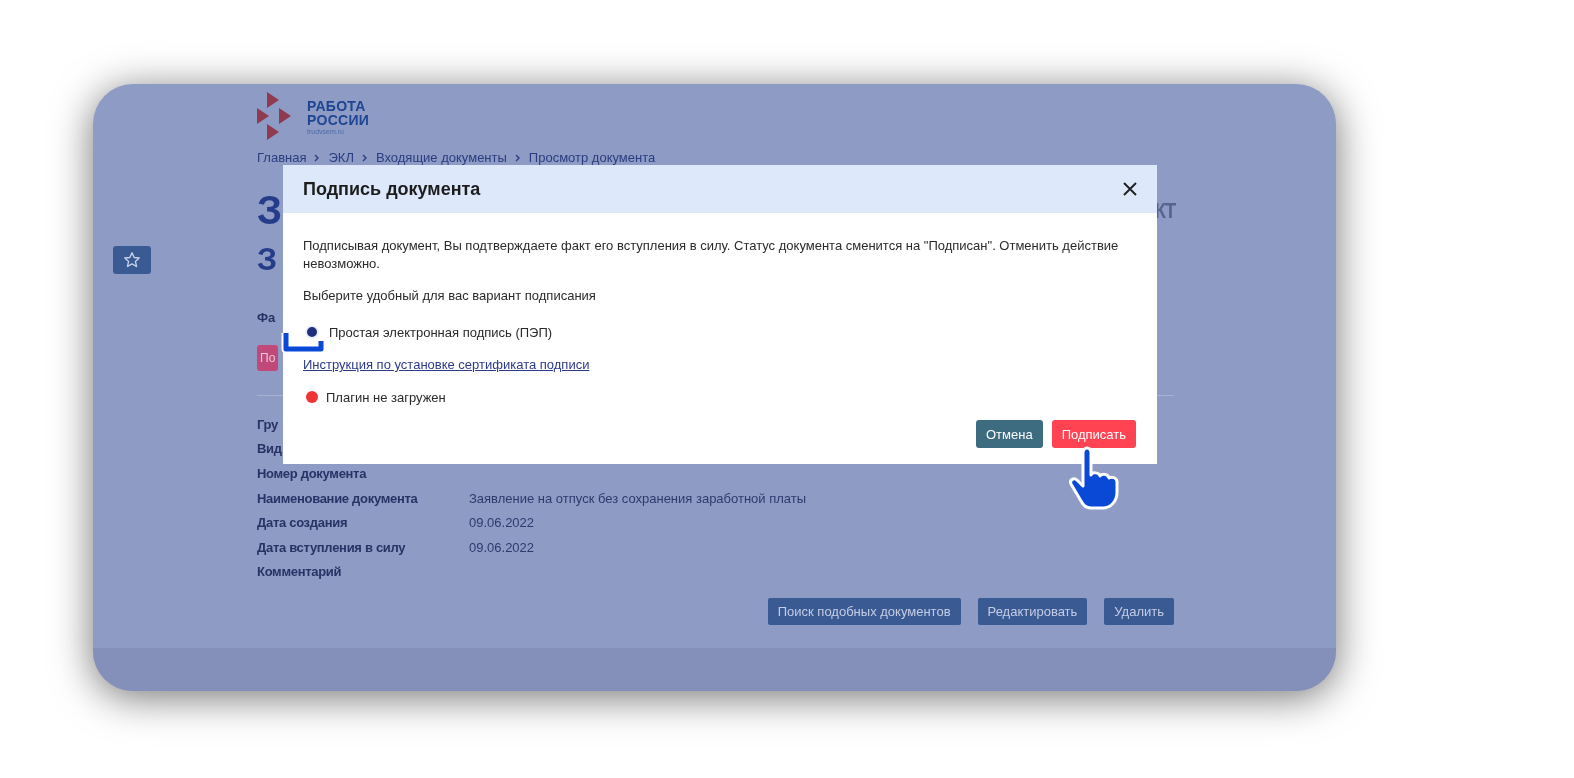  I want to click on cancel-button: Отмена, so click(1009, 434).